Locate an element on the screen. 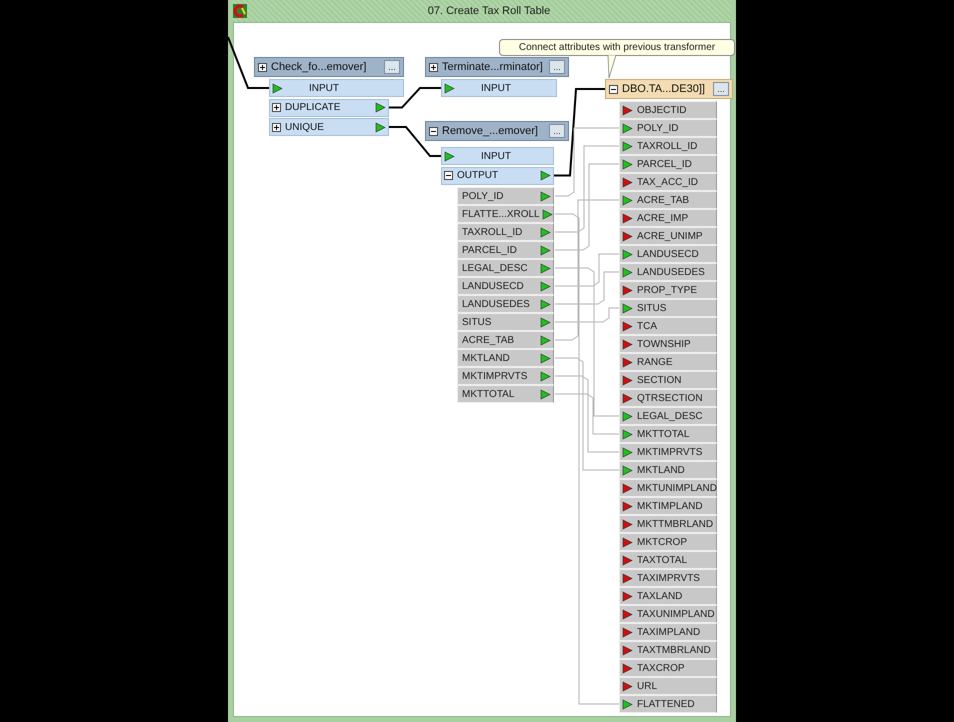 The image size is (954, 722). attribute-row: MKTIMPLAND is located at coordinates (668, 506).